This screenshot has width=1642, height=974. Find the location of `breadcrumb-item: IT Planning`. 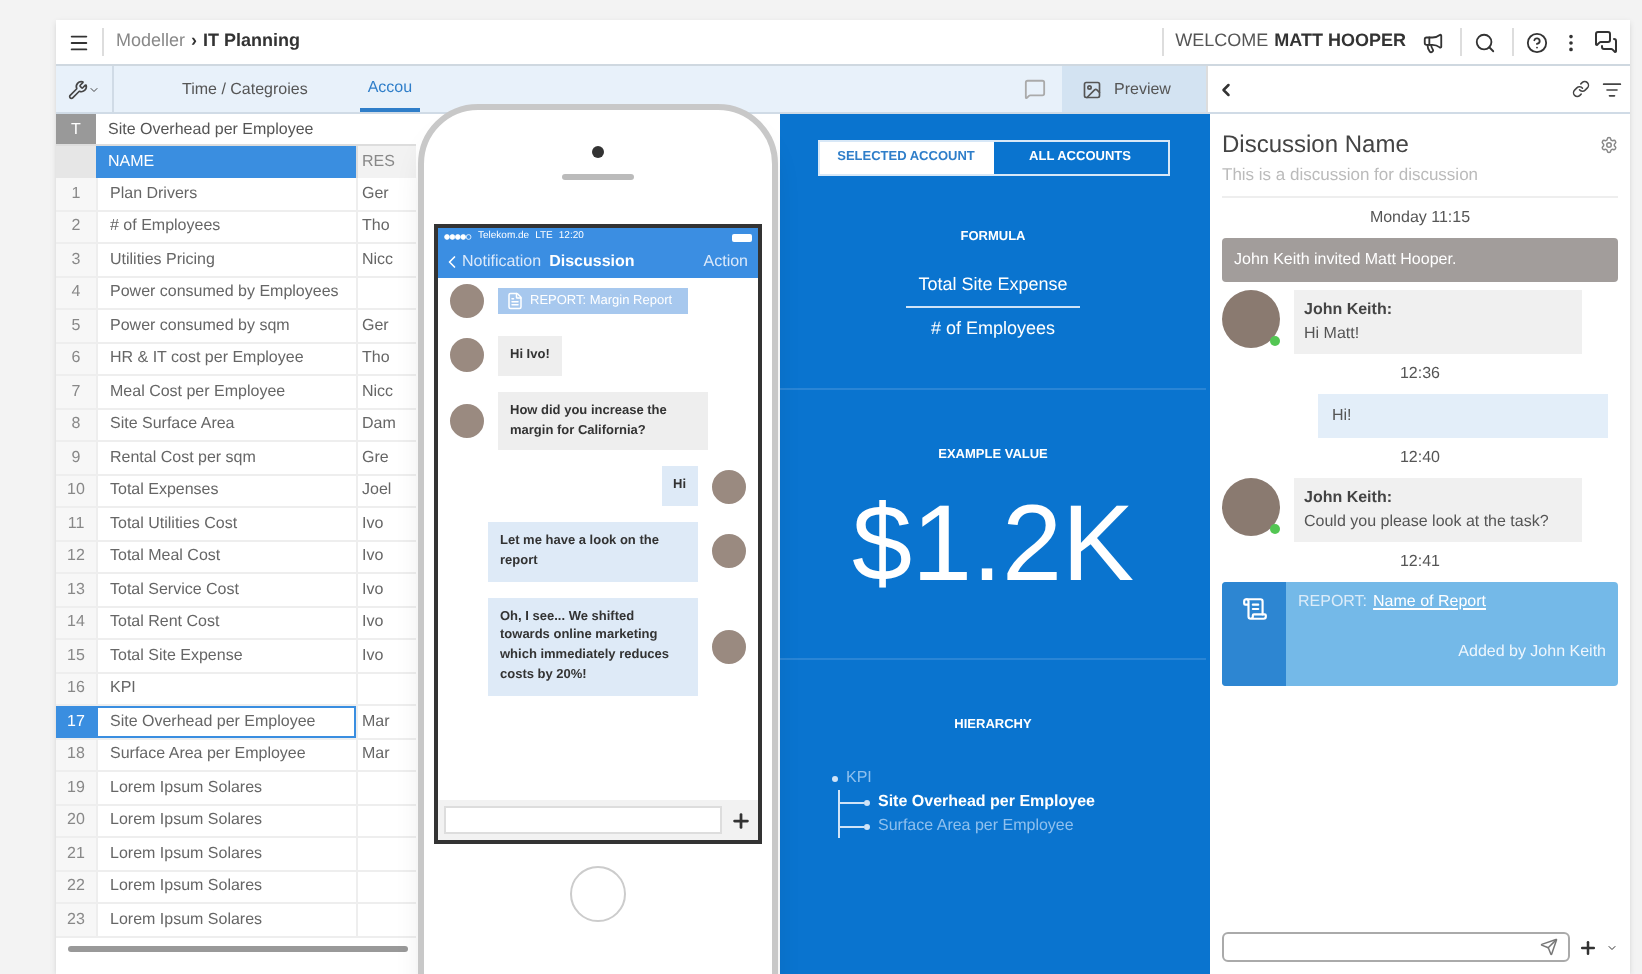

breadcrumb-item: IT Planning is located at coordinates (252, 42).